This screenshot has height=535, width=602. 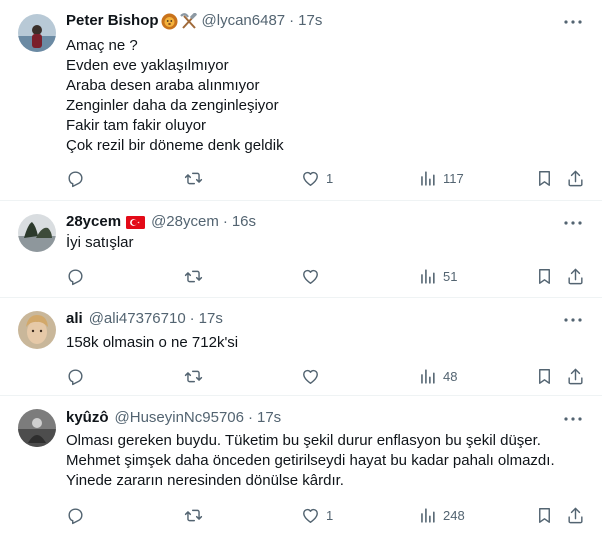 I want to click on action-bar: 51, so click(x=325, y=276).